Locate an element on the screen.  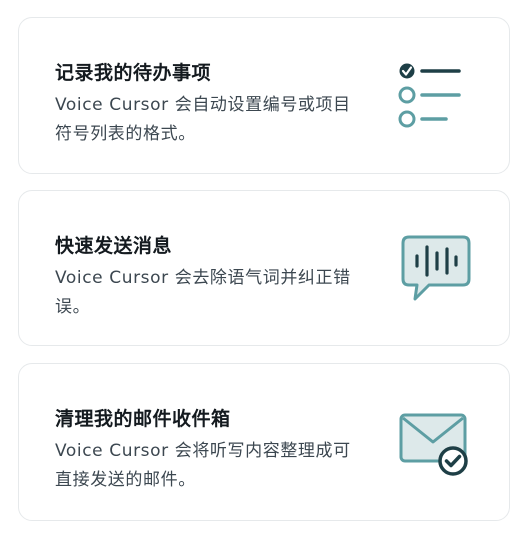
card-title: 记录我的待办事项 is located at coordinates (133, 73).